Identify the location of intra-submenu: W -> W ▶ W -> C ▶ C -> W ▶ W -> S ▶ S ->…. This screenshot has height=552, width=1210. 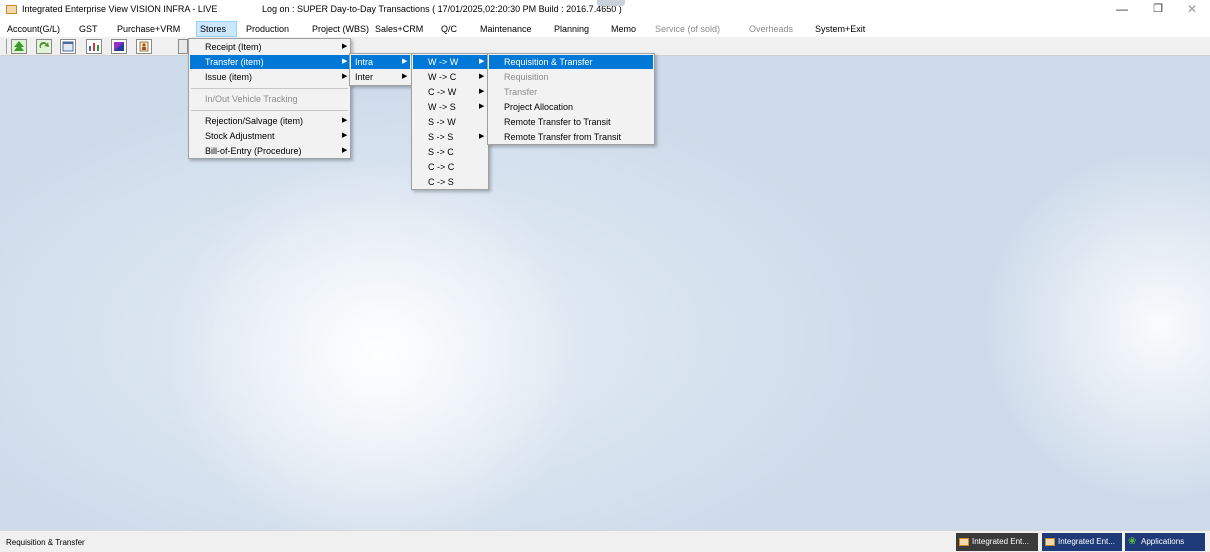
(450, 121).